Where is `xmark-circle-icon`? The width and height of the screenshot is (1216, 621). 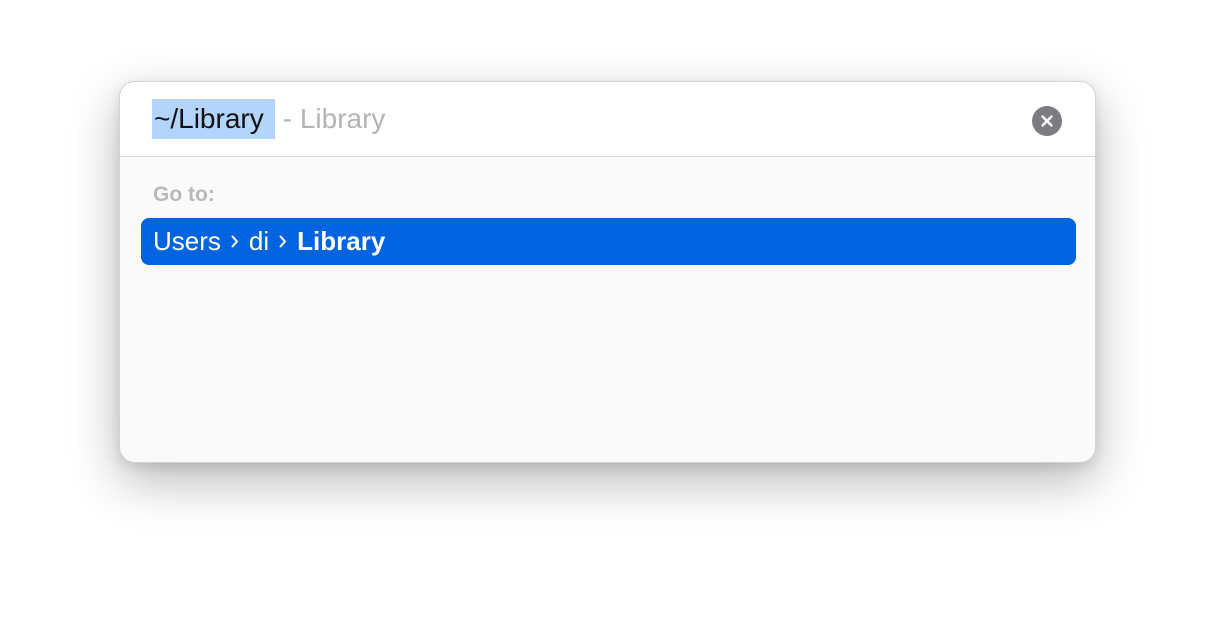
xmark-circle-icon is located at coordinates (1047, 121).